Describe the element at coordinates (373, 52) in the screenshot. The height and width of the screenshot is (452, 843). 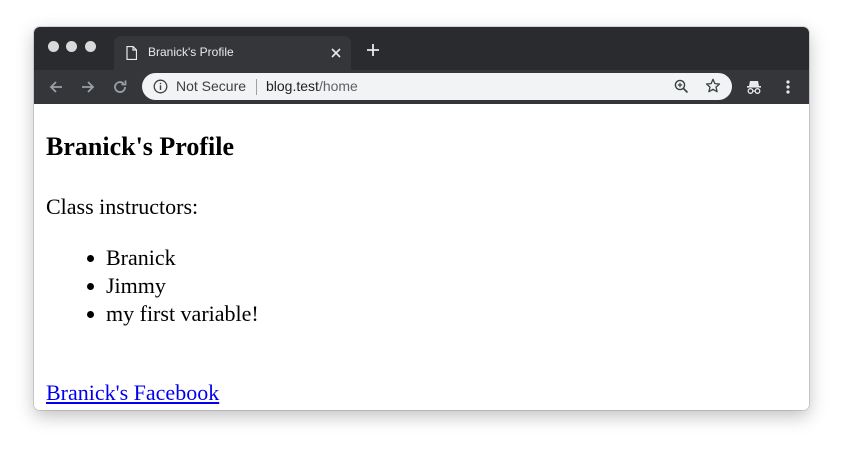
I see `plus-icon` at that location.